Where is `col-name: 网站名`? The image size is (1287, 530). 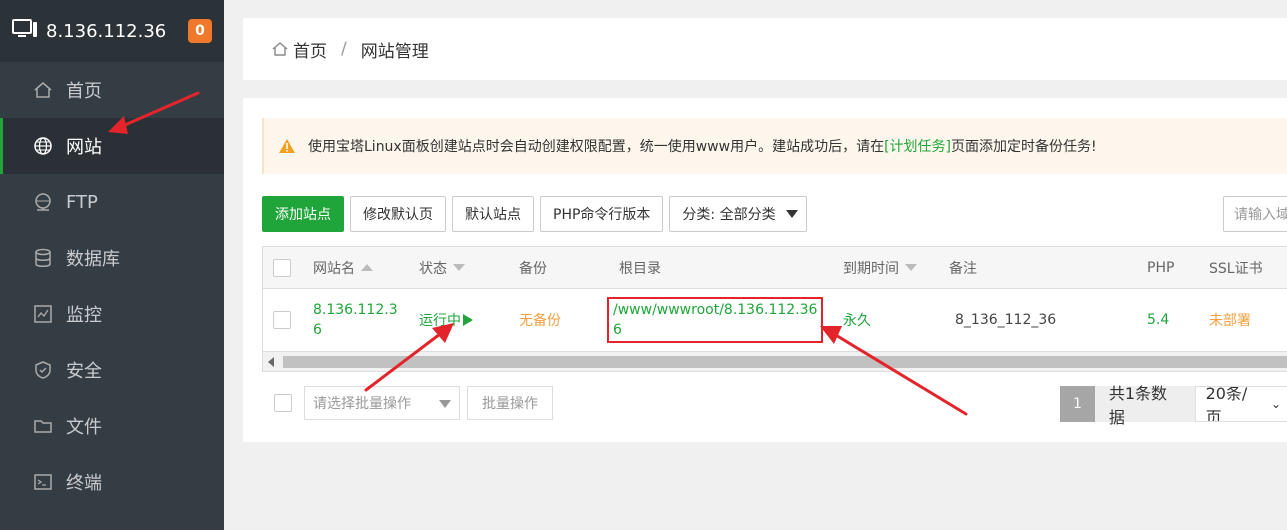
col-name: 网站名 is located at coordinates (343, 268).